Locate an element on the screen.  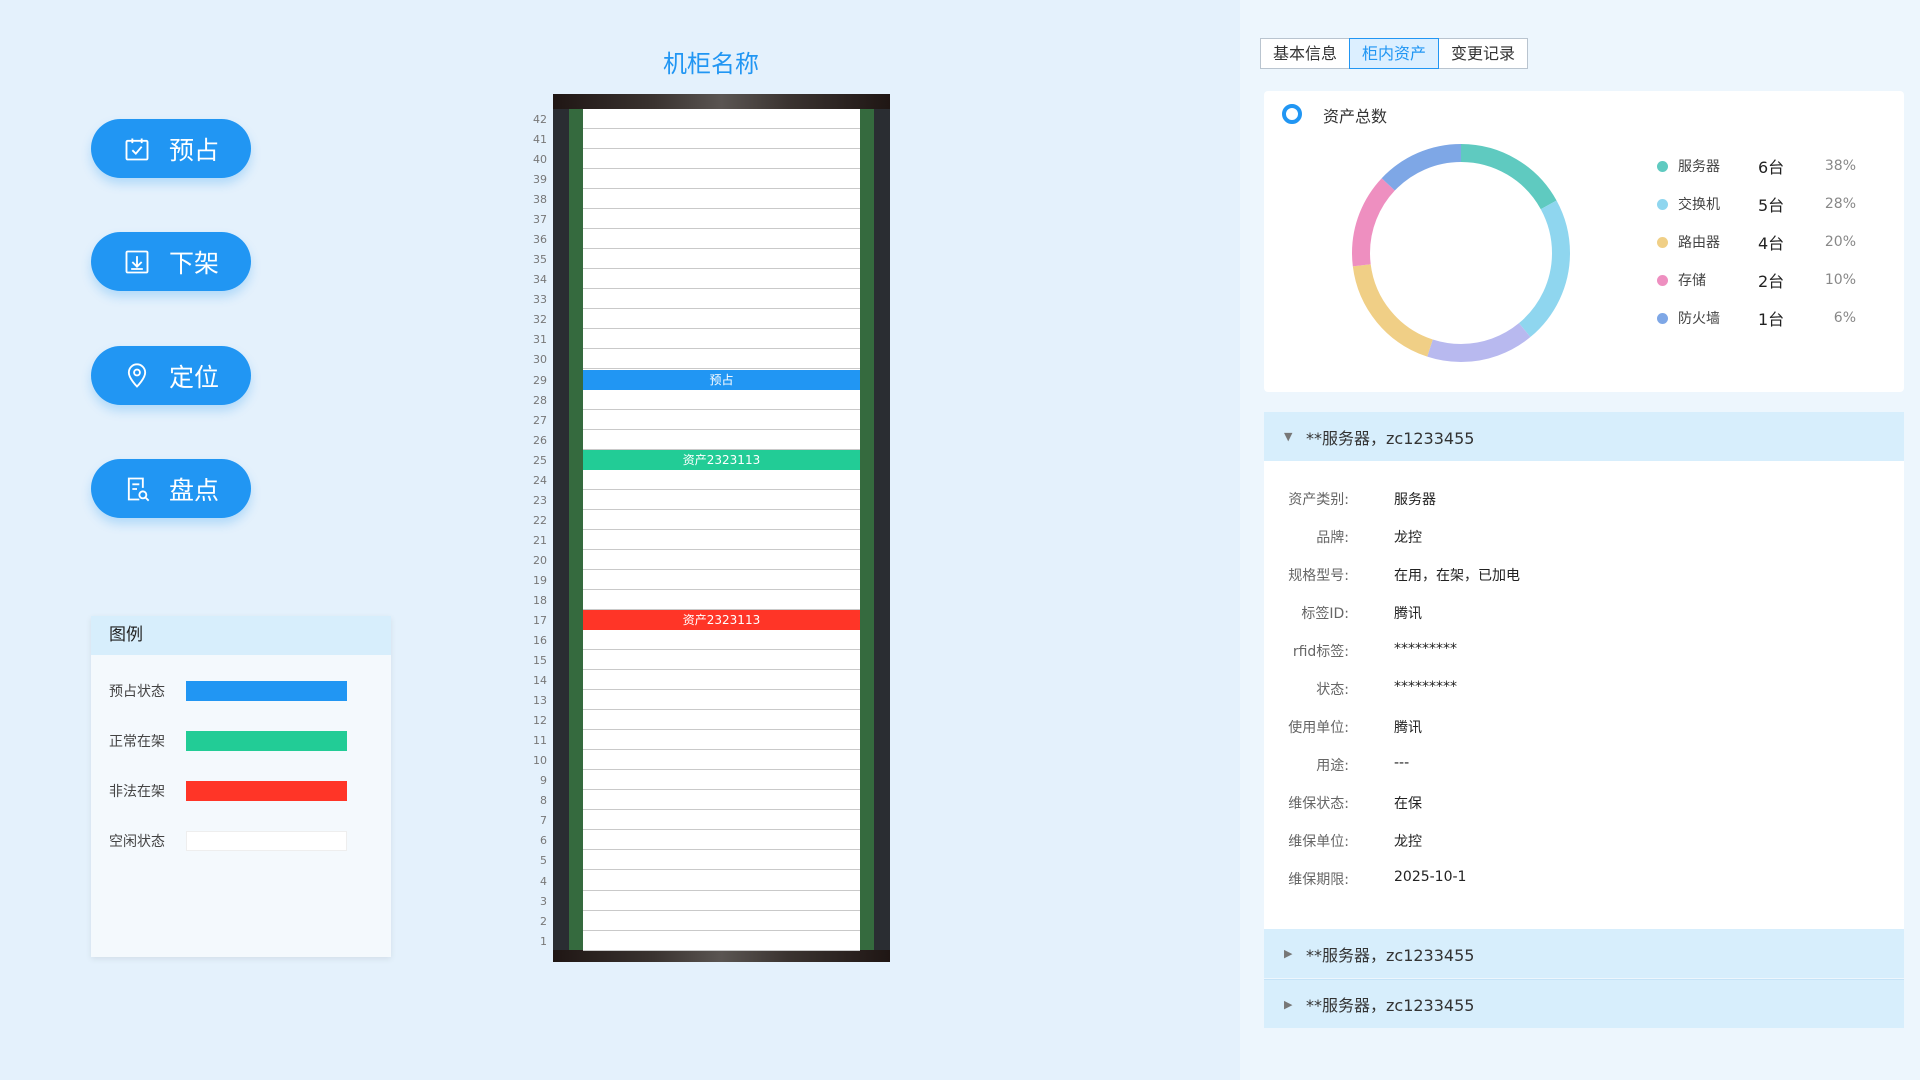
rack-unit-number: 41 is located at coordinates (540, 139).